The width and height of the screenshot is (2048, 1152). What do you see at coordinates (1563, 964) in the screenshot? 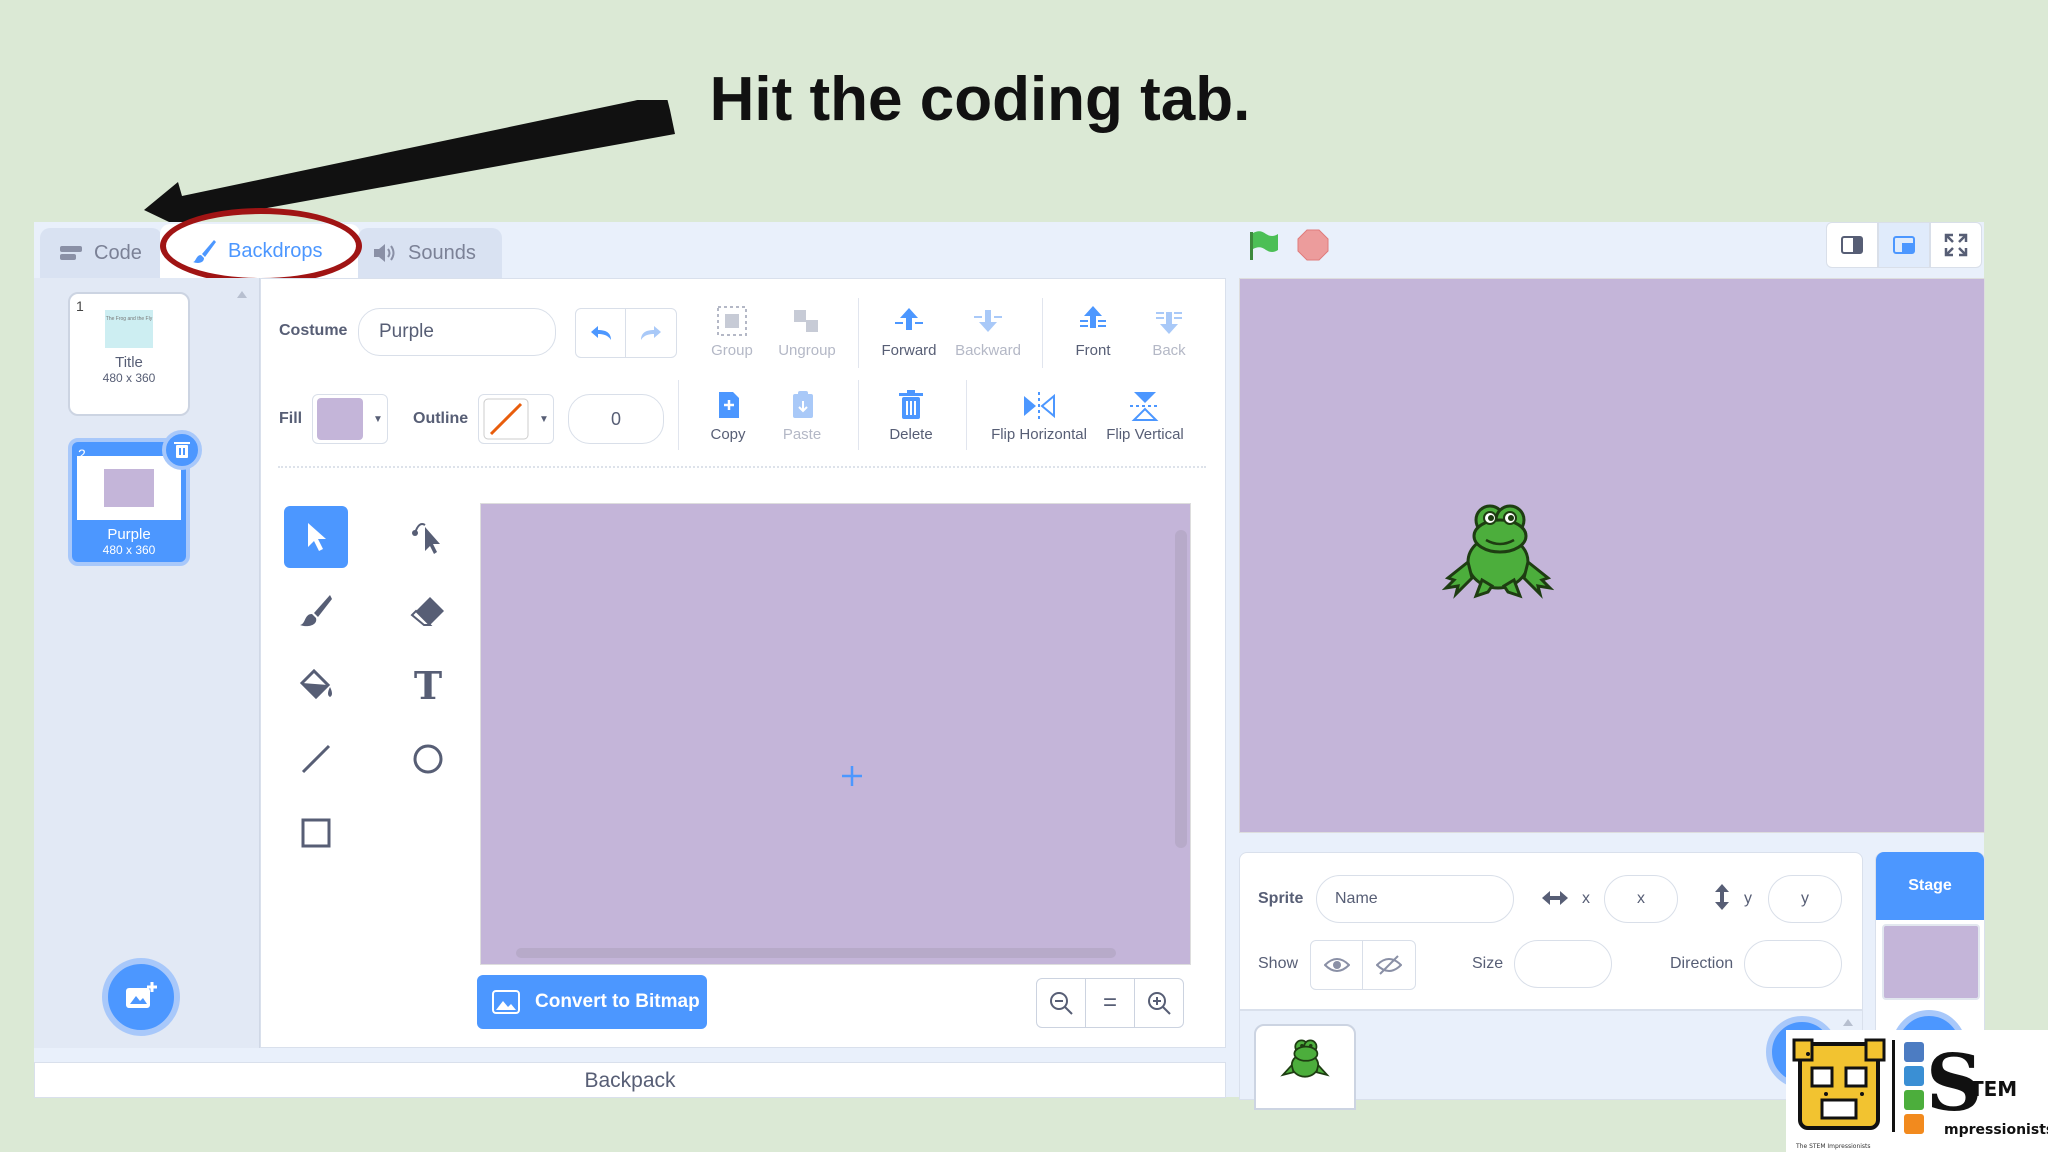
I see `size-input` at bounding box center [1563, 964].